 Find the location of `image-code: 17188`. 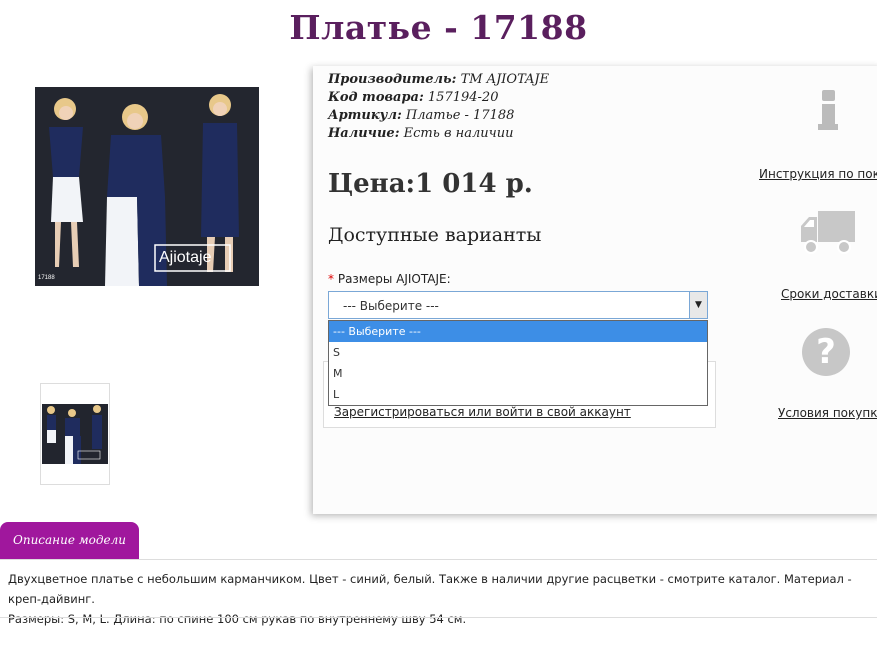

image-code: 17188 is located at coordinates (46, 278).